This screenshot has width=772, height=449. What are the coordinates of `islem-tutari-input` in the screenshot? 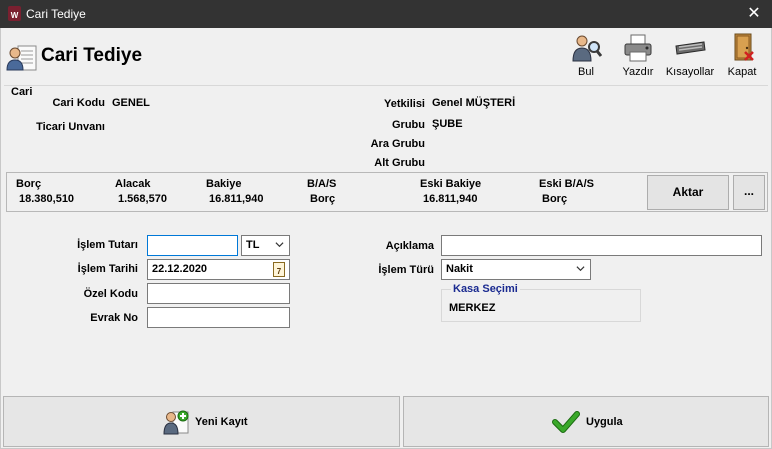 It's located at (192, 245).